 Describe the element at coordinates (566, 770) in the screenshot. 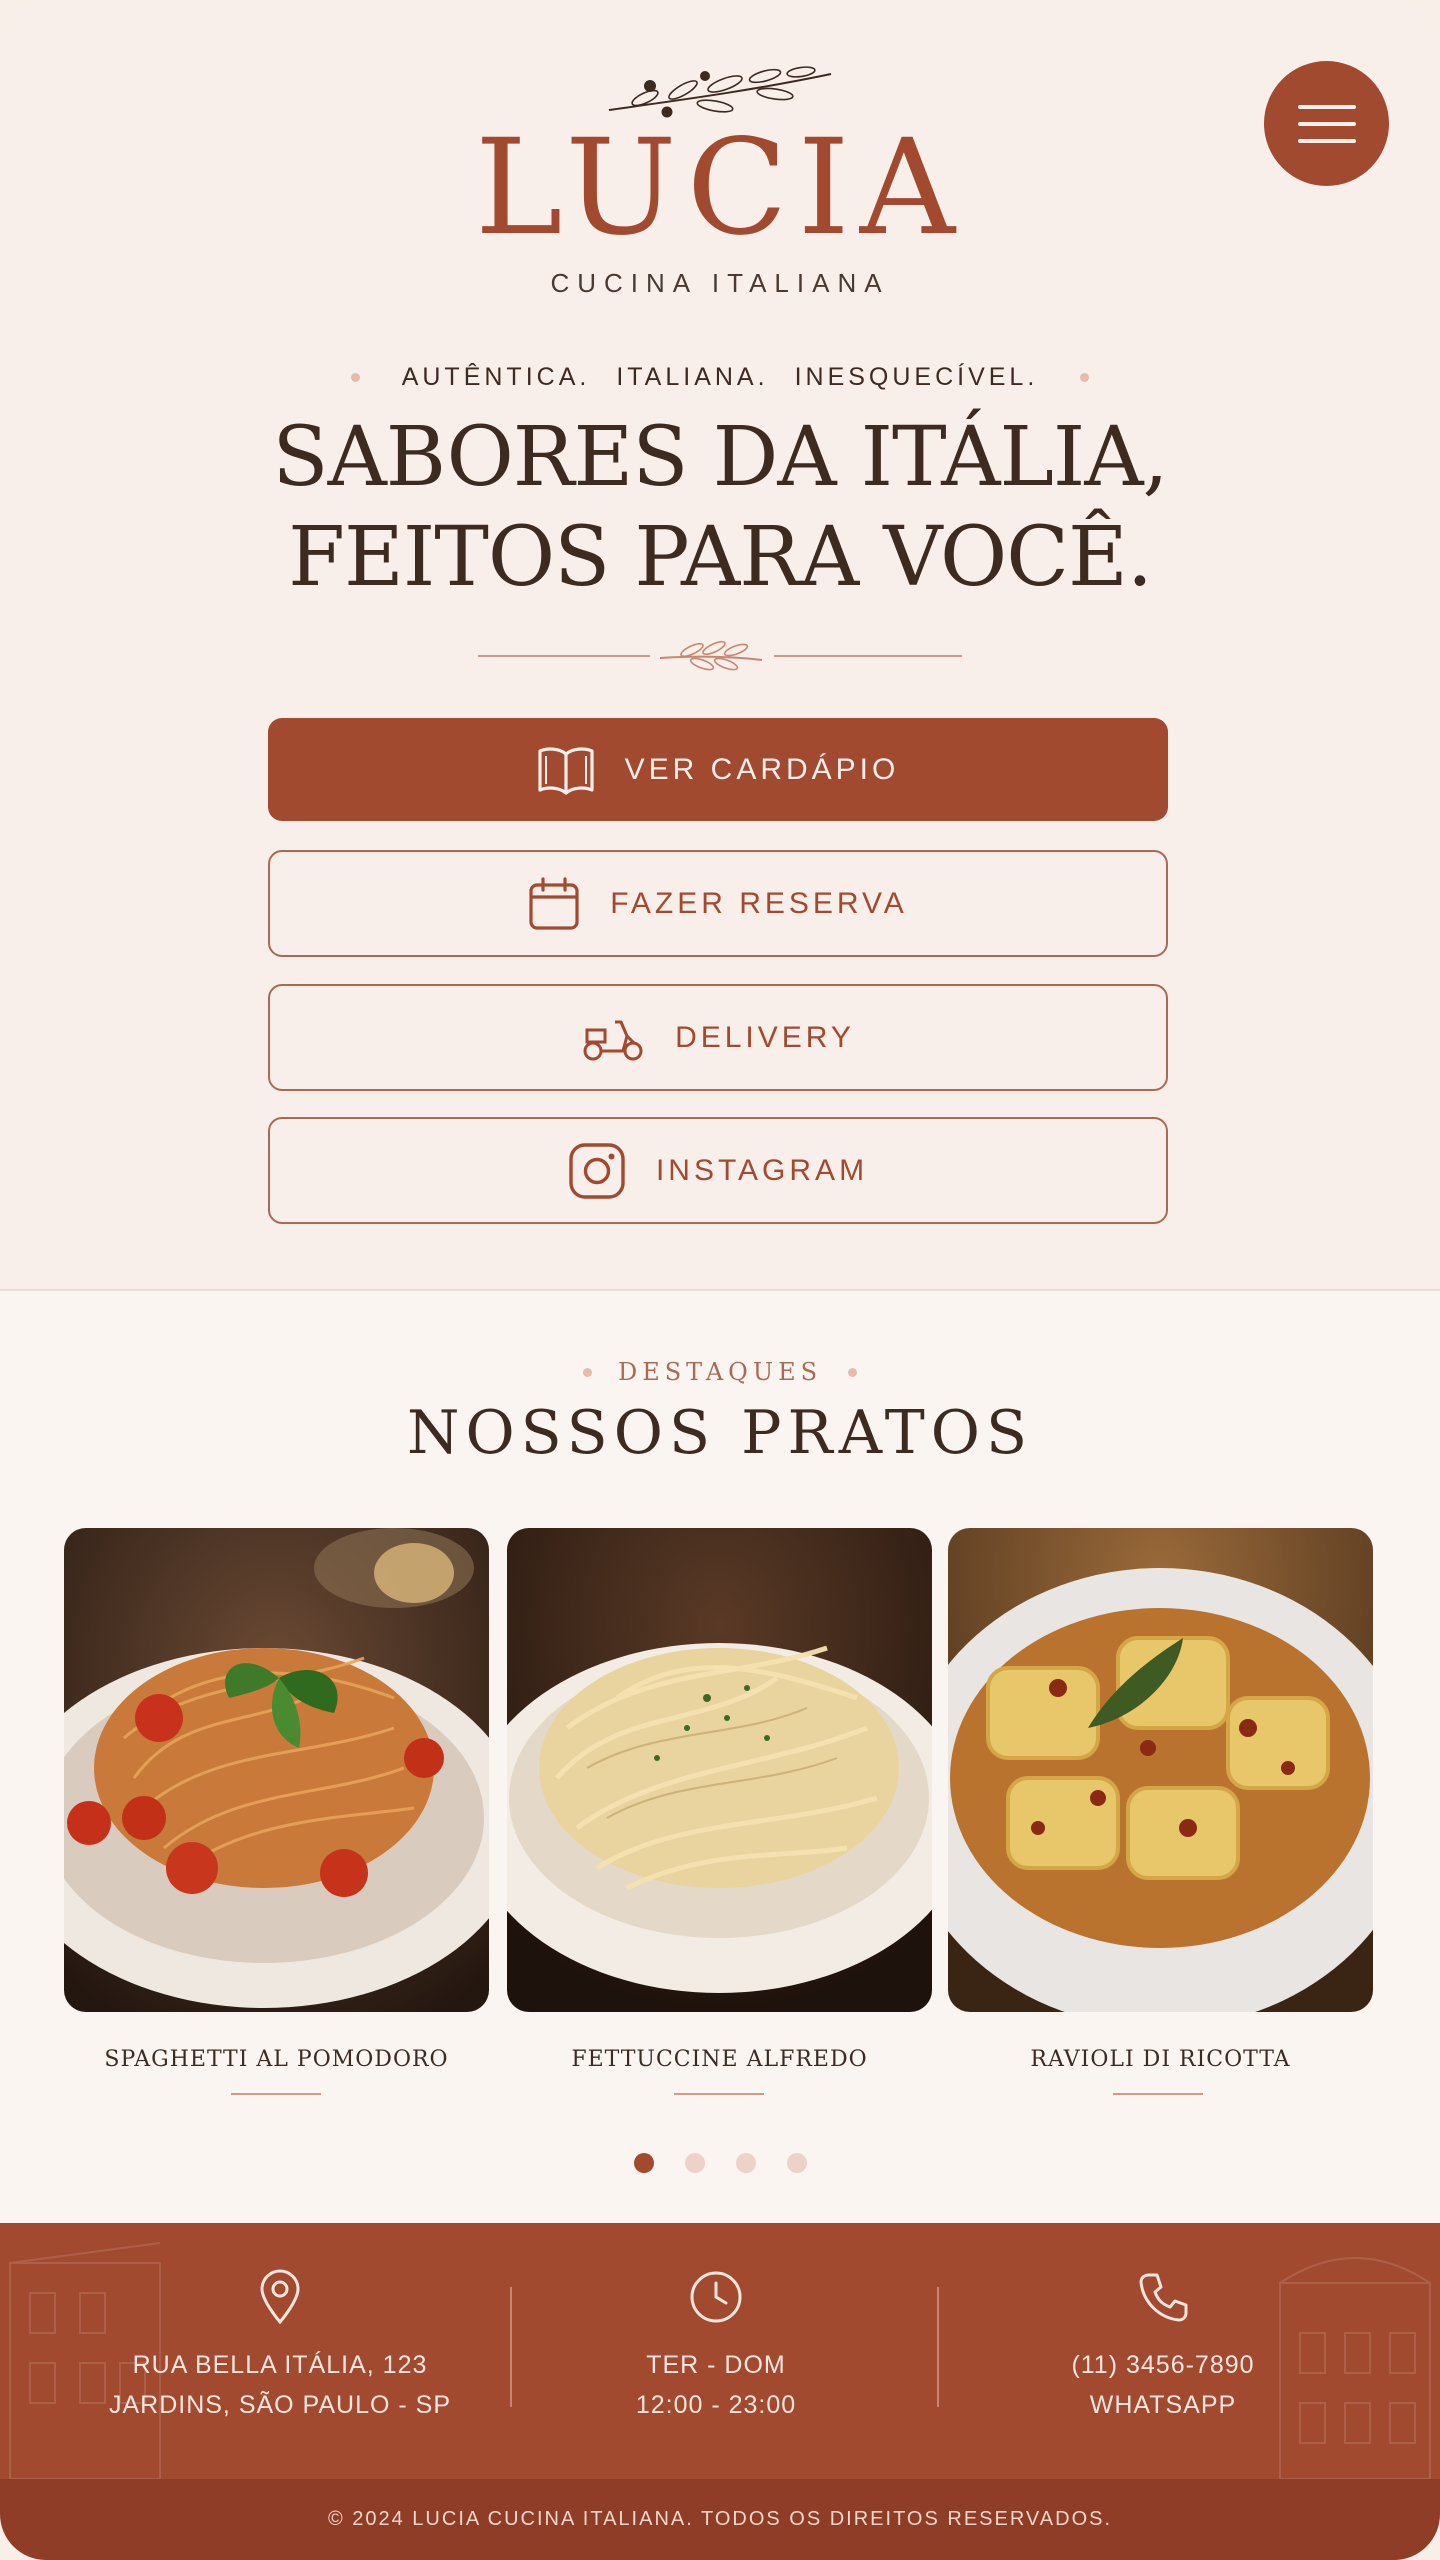

I see `book-icon` at that location.